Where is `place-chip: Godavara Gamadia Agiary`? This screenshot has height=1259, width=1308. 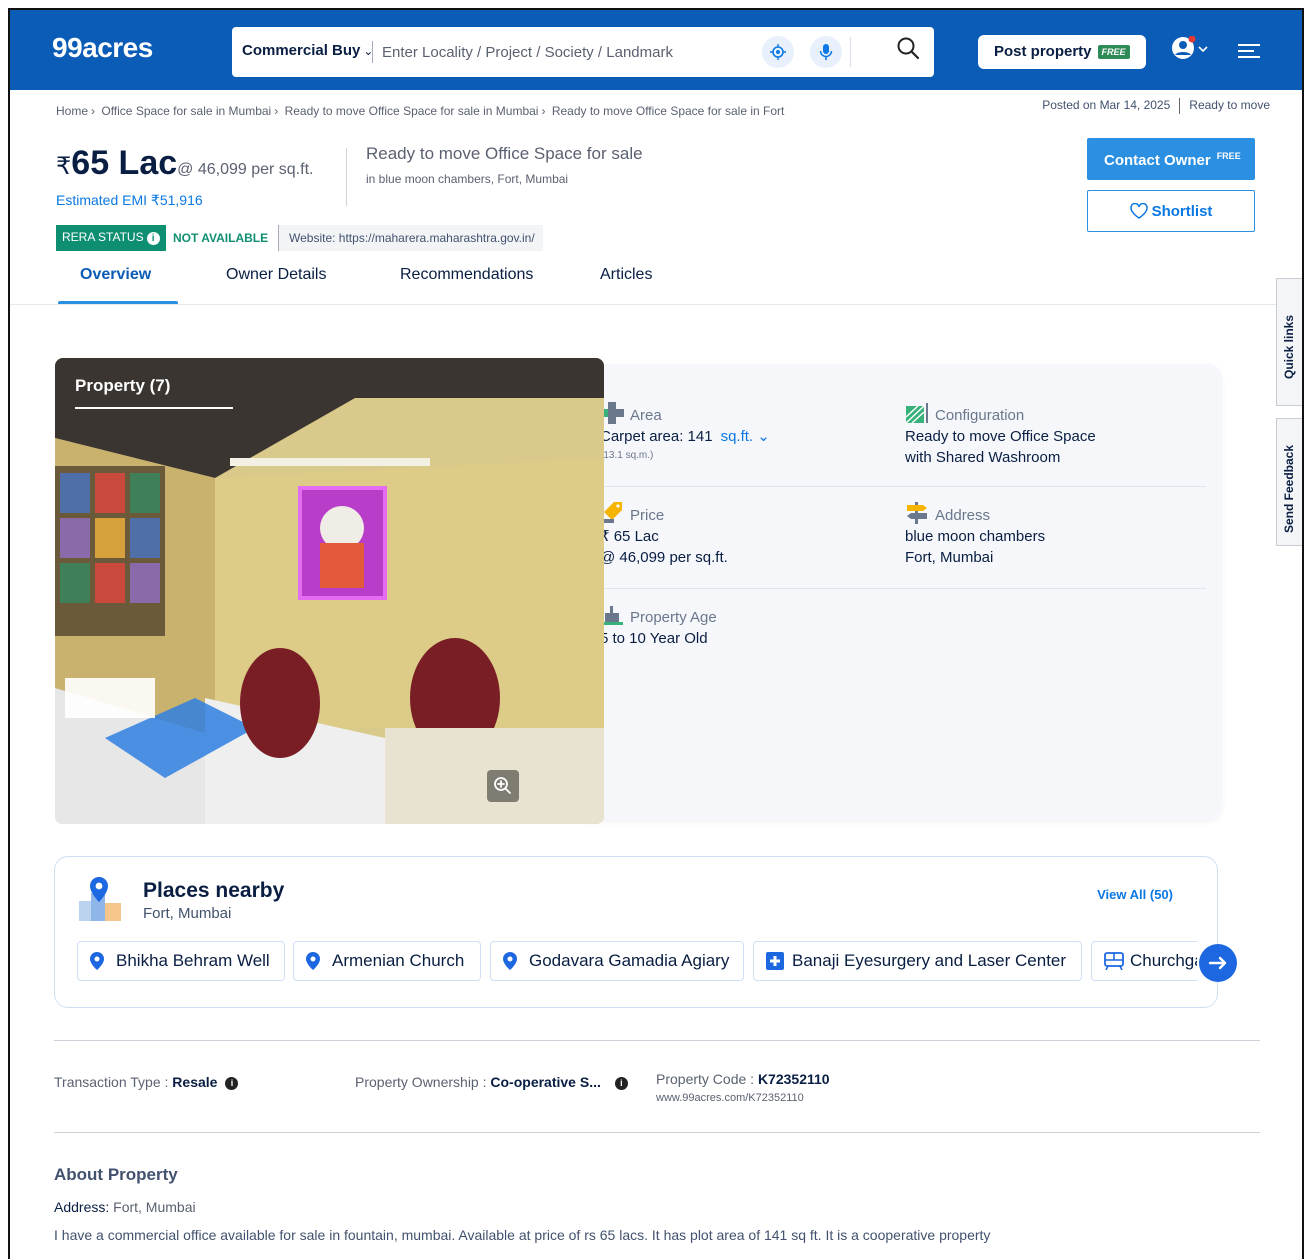
place-chip: Godavara Gamadia Agiary is located at coordinates (617, 961).